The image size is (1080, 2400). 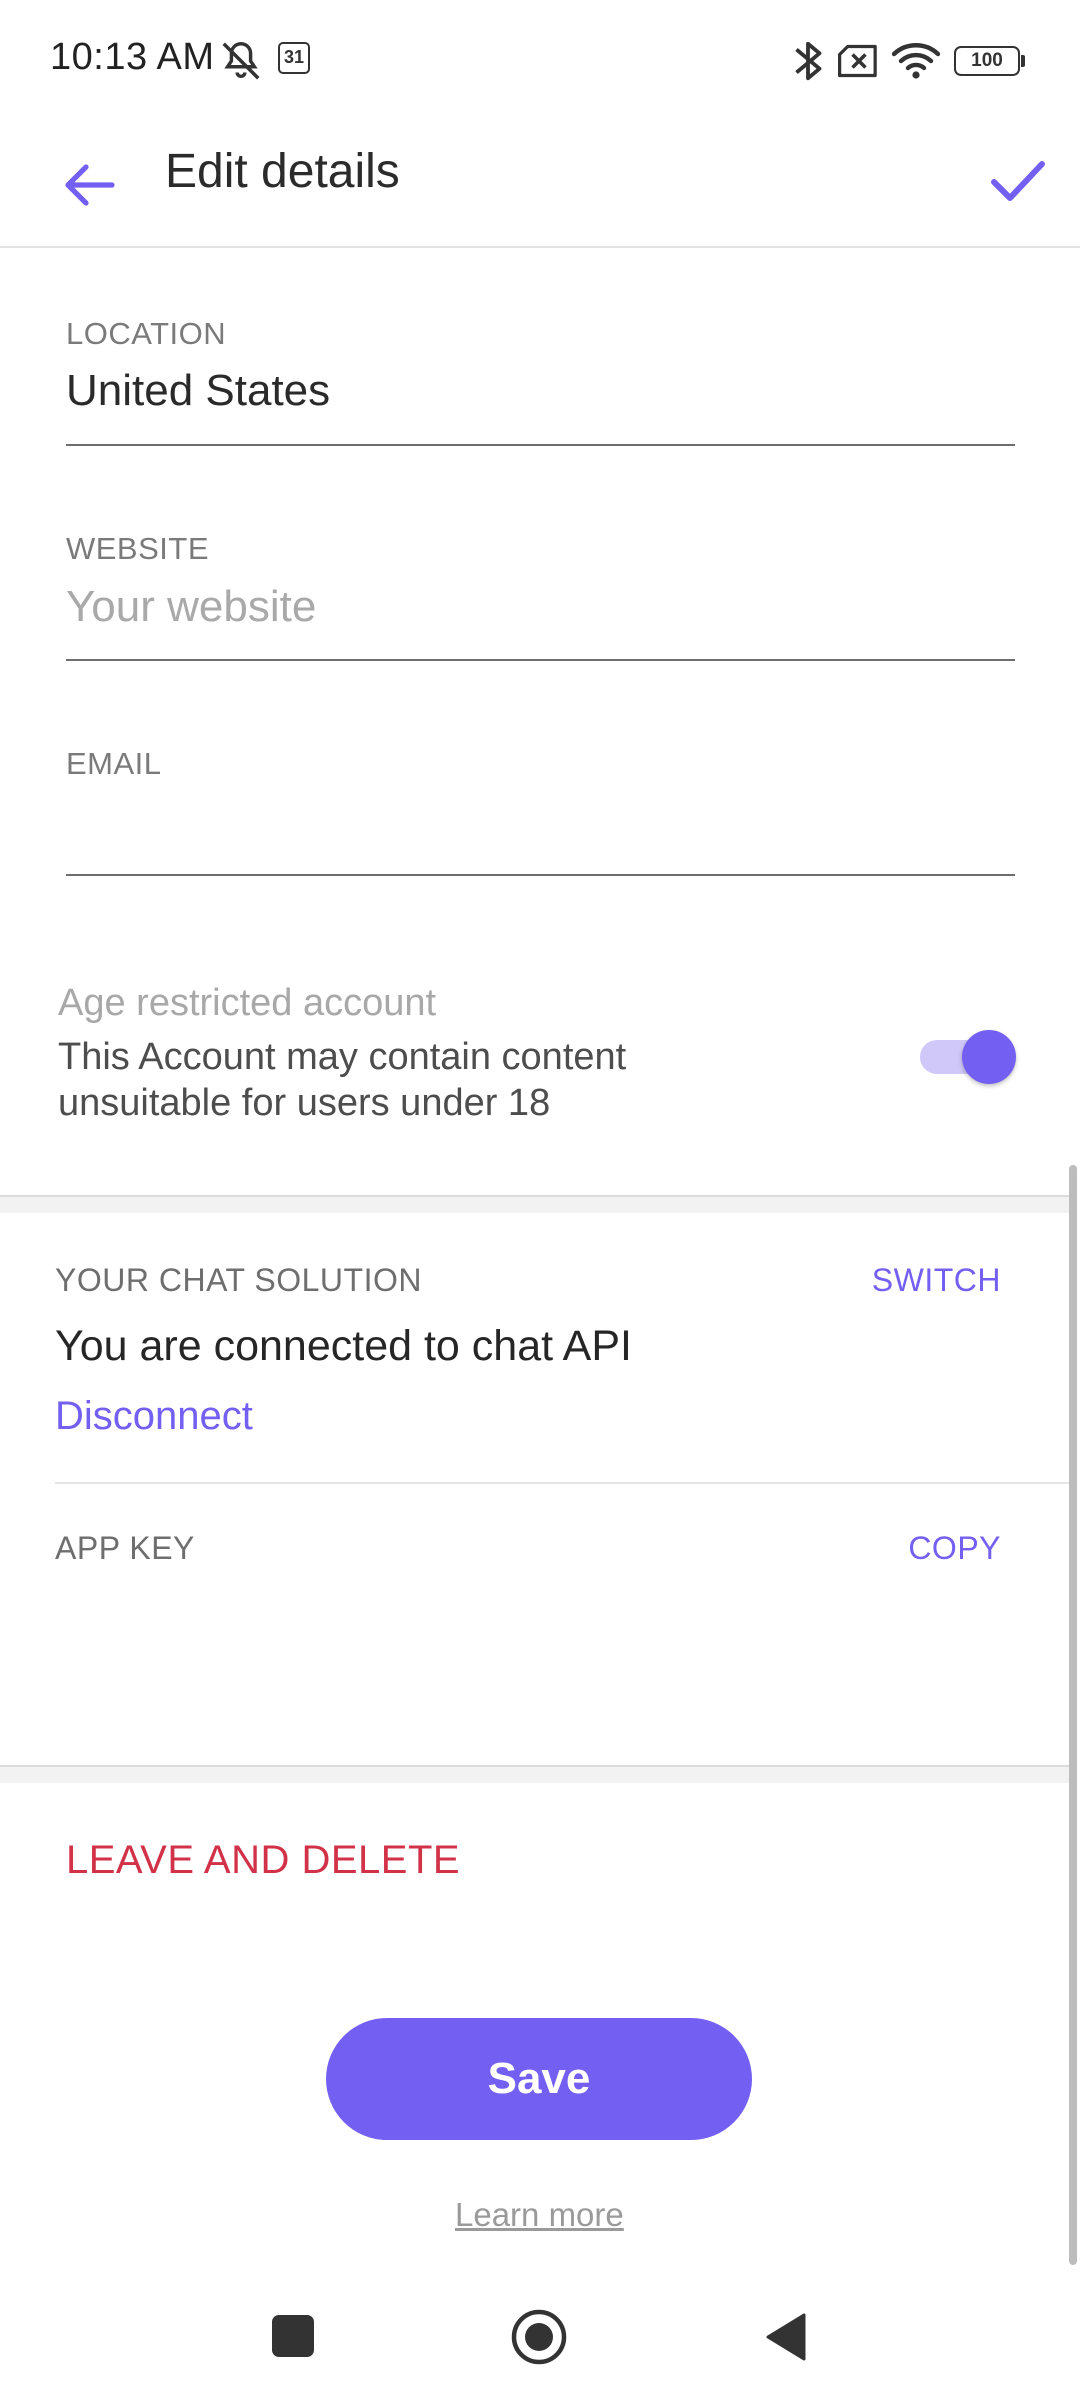 What do you see at coordinates (954, 1548) in the screenshot?
I see `copy-button: COPY` at bounding box center [954, 1548].